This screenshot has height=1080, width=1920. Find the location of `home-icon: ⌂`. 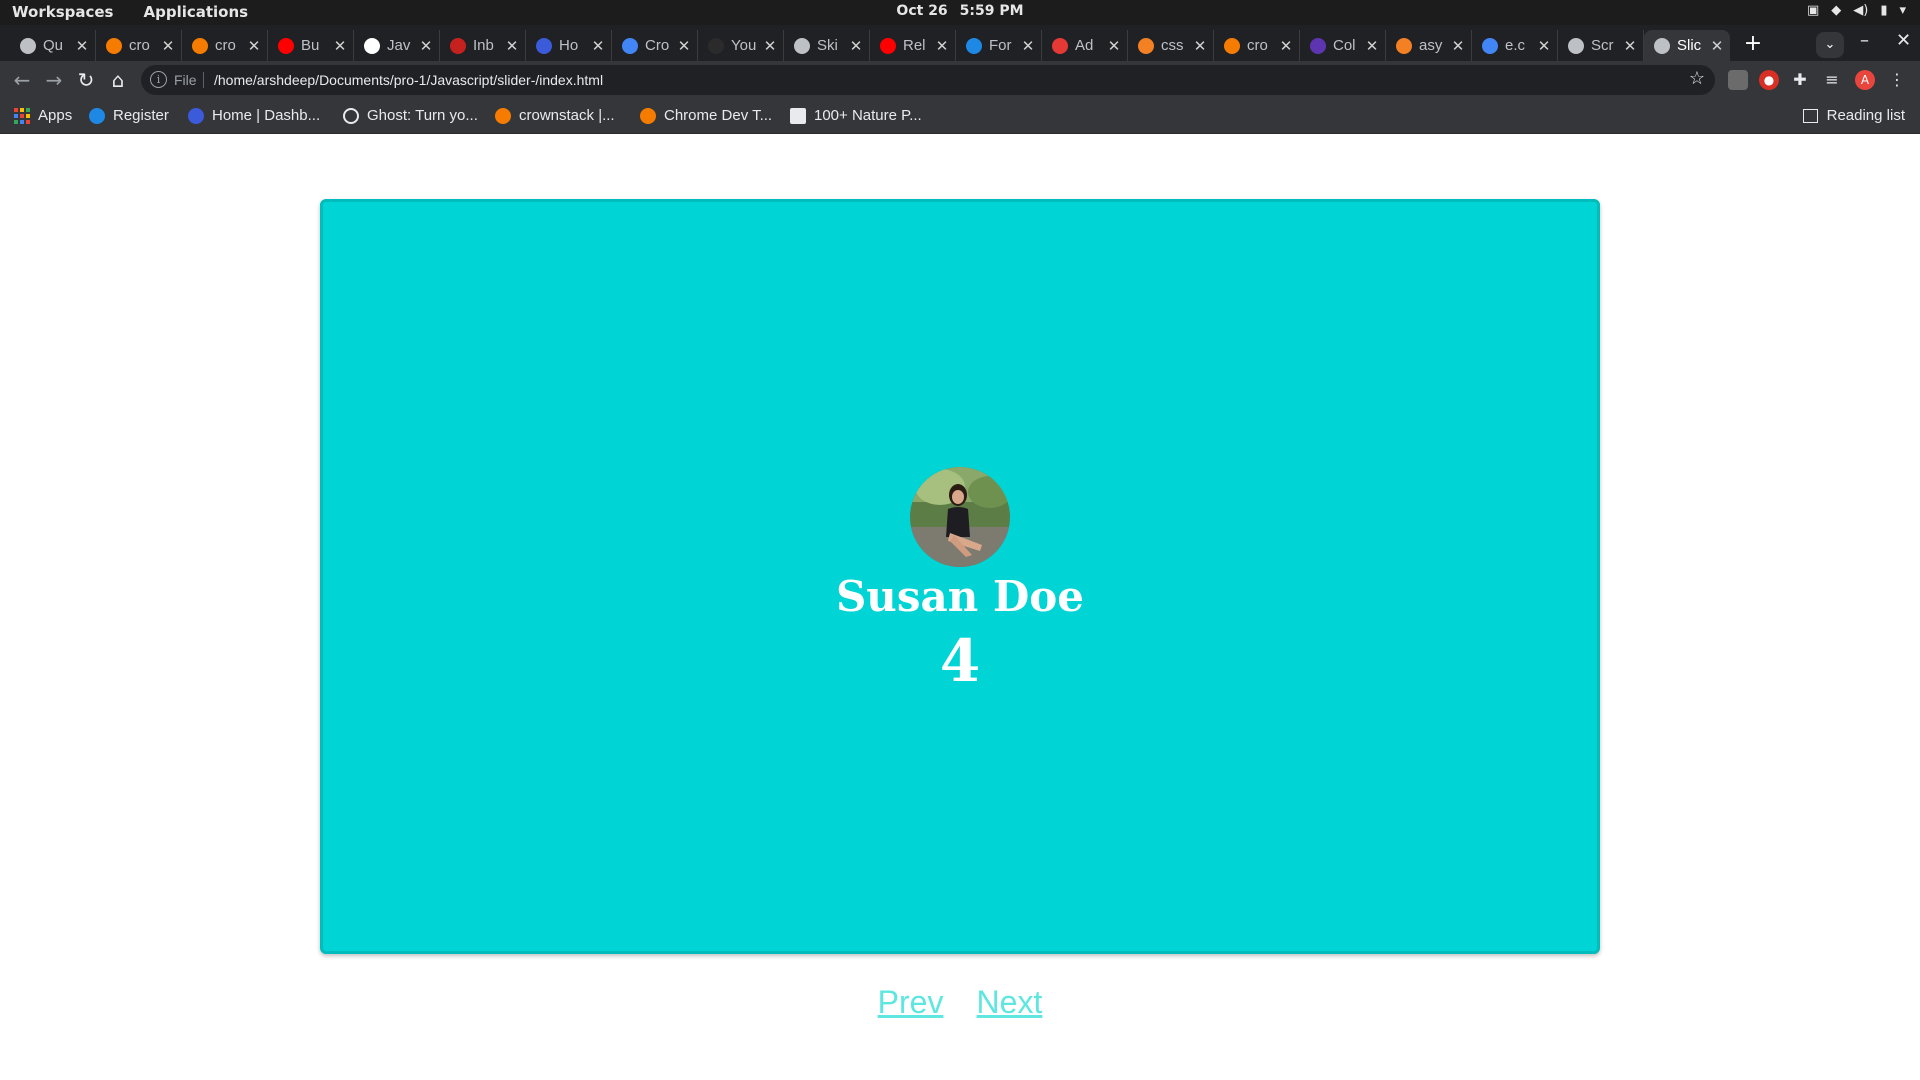

home-icon: ⌂ is located at coordinates (118, 80).